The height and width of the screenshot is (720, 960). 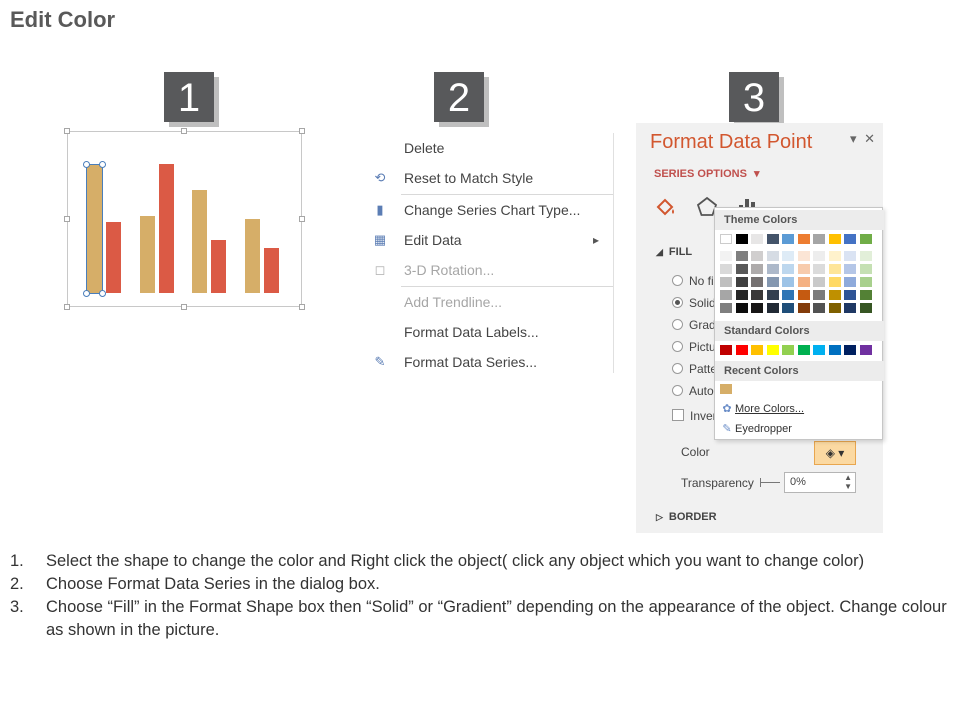 What do you see at coordinates (853, 138) in the screenshot?
I see `chevron-down-icon: ▾` at bounding box center [853, 138].